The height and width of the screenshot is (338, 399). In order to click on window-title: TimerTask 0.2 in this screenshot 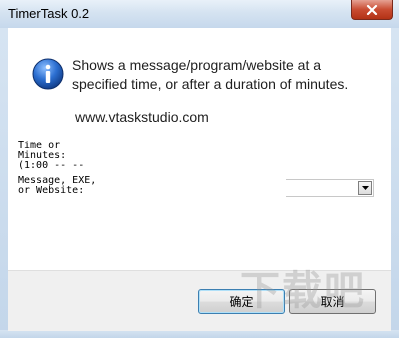, I will do `click(49, 13)`.